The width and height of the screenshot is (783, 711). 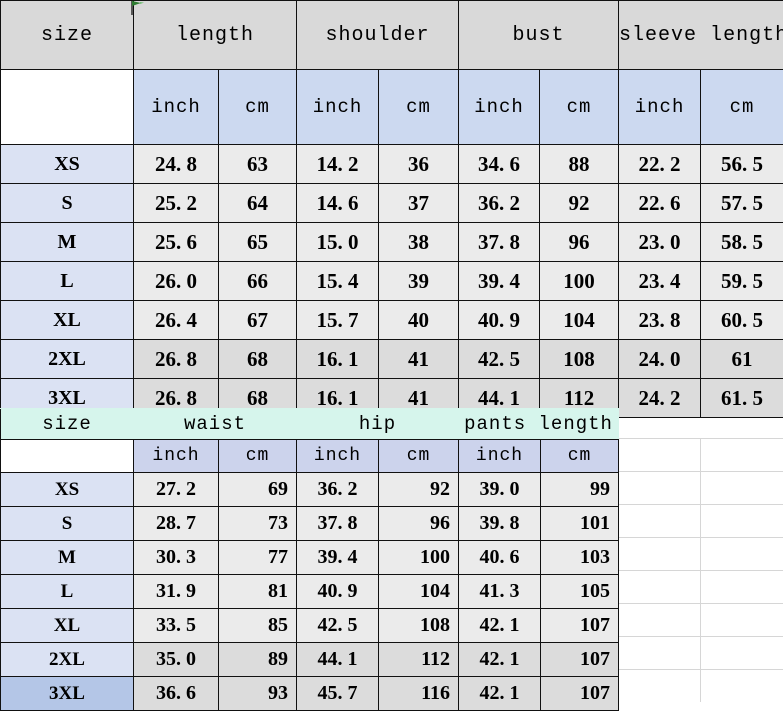 What do you see at coordinates (338, 490) in the screenshot?
I see `cell-value: 36. 2` at bounding box center [338, 490].